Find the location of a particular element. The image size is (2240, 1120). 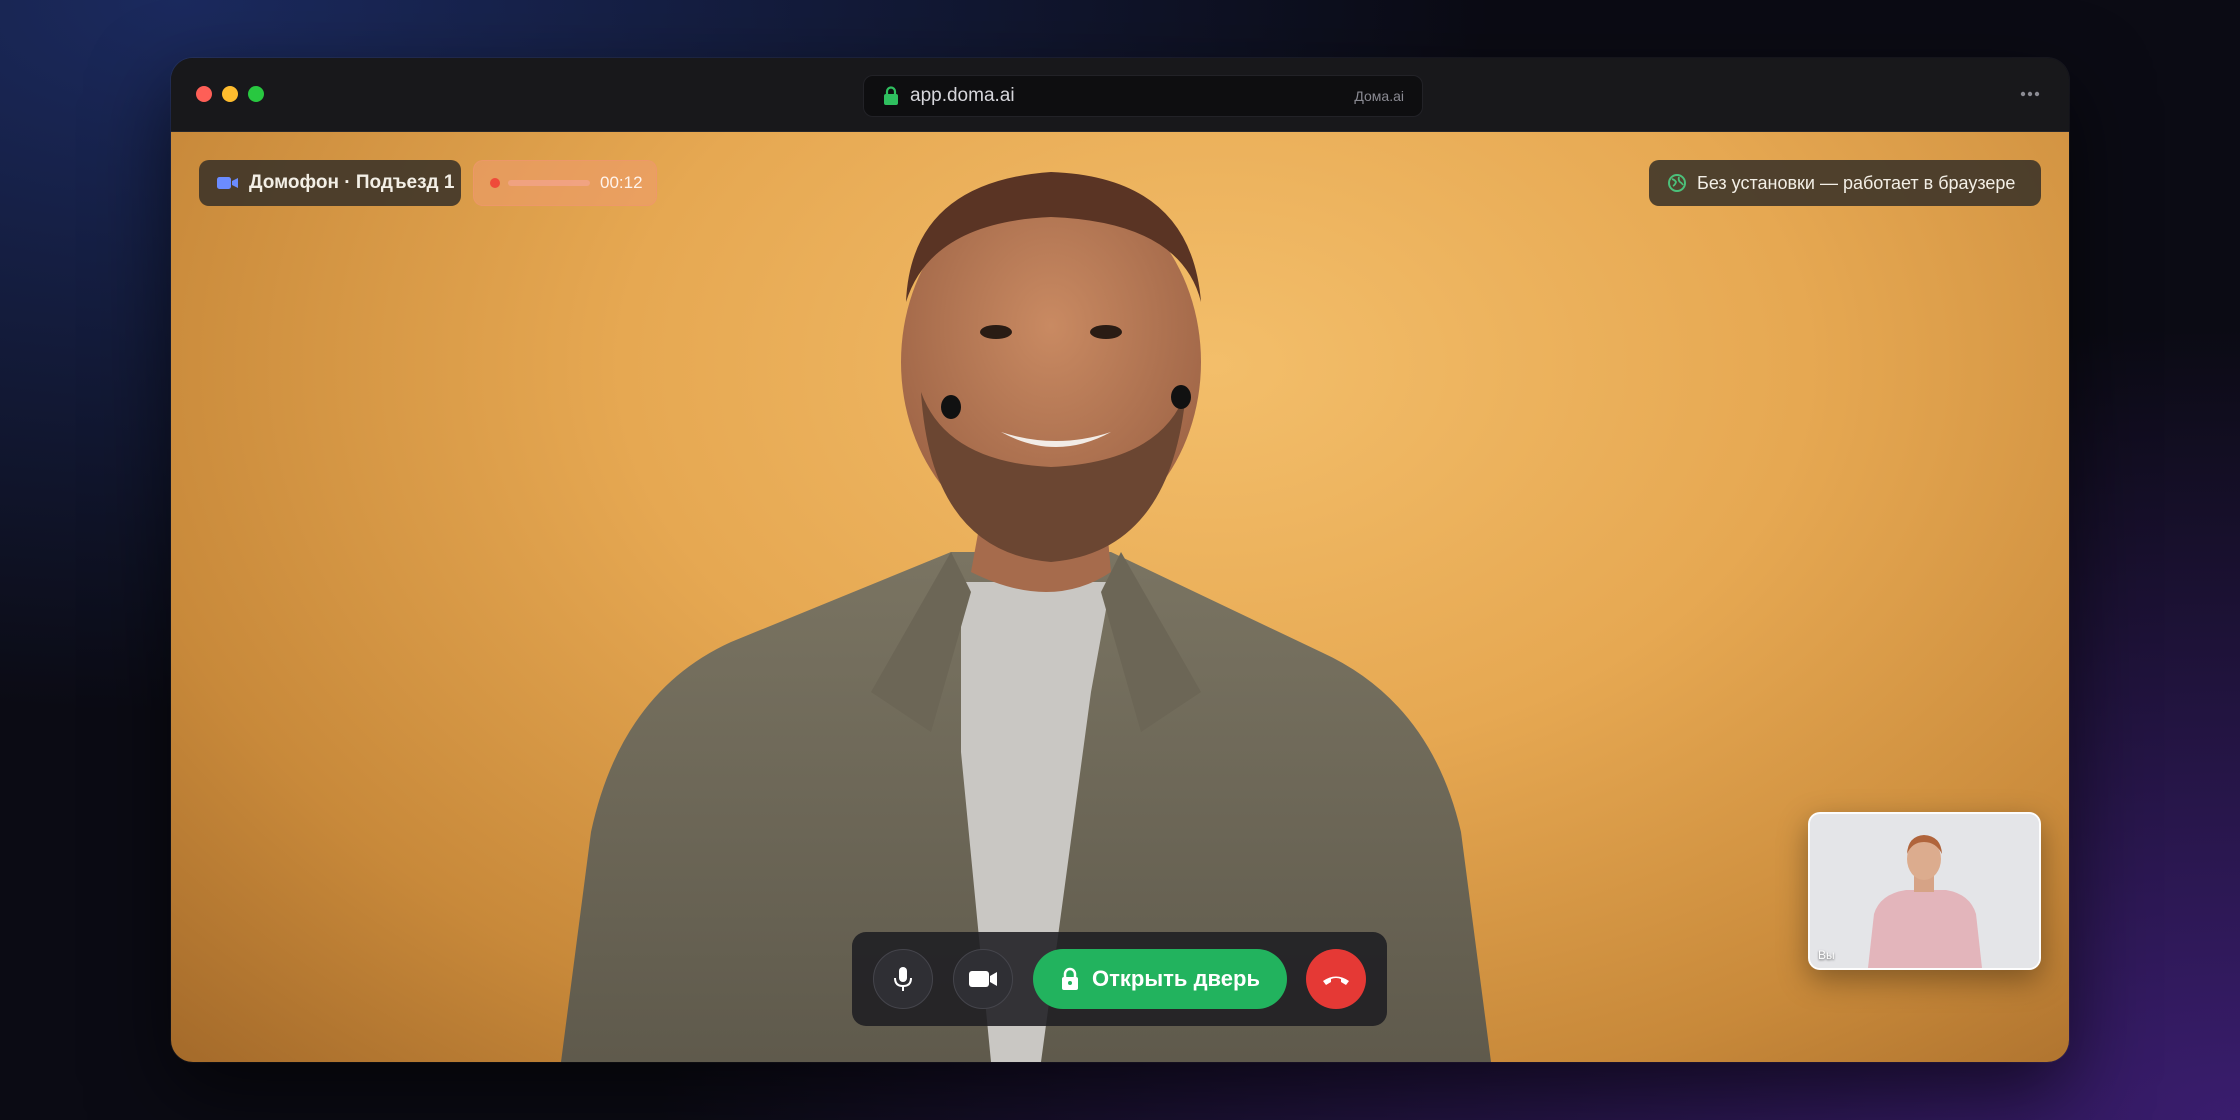

globe-icon is located at coordinates (1677, 183).